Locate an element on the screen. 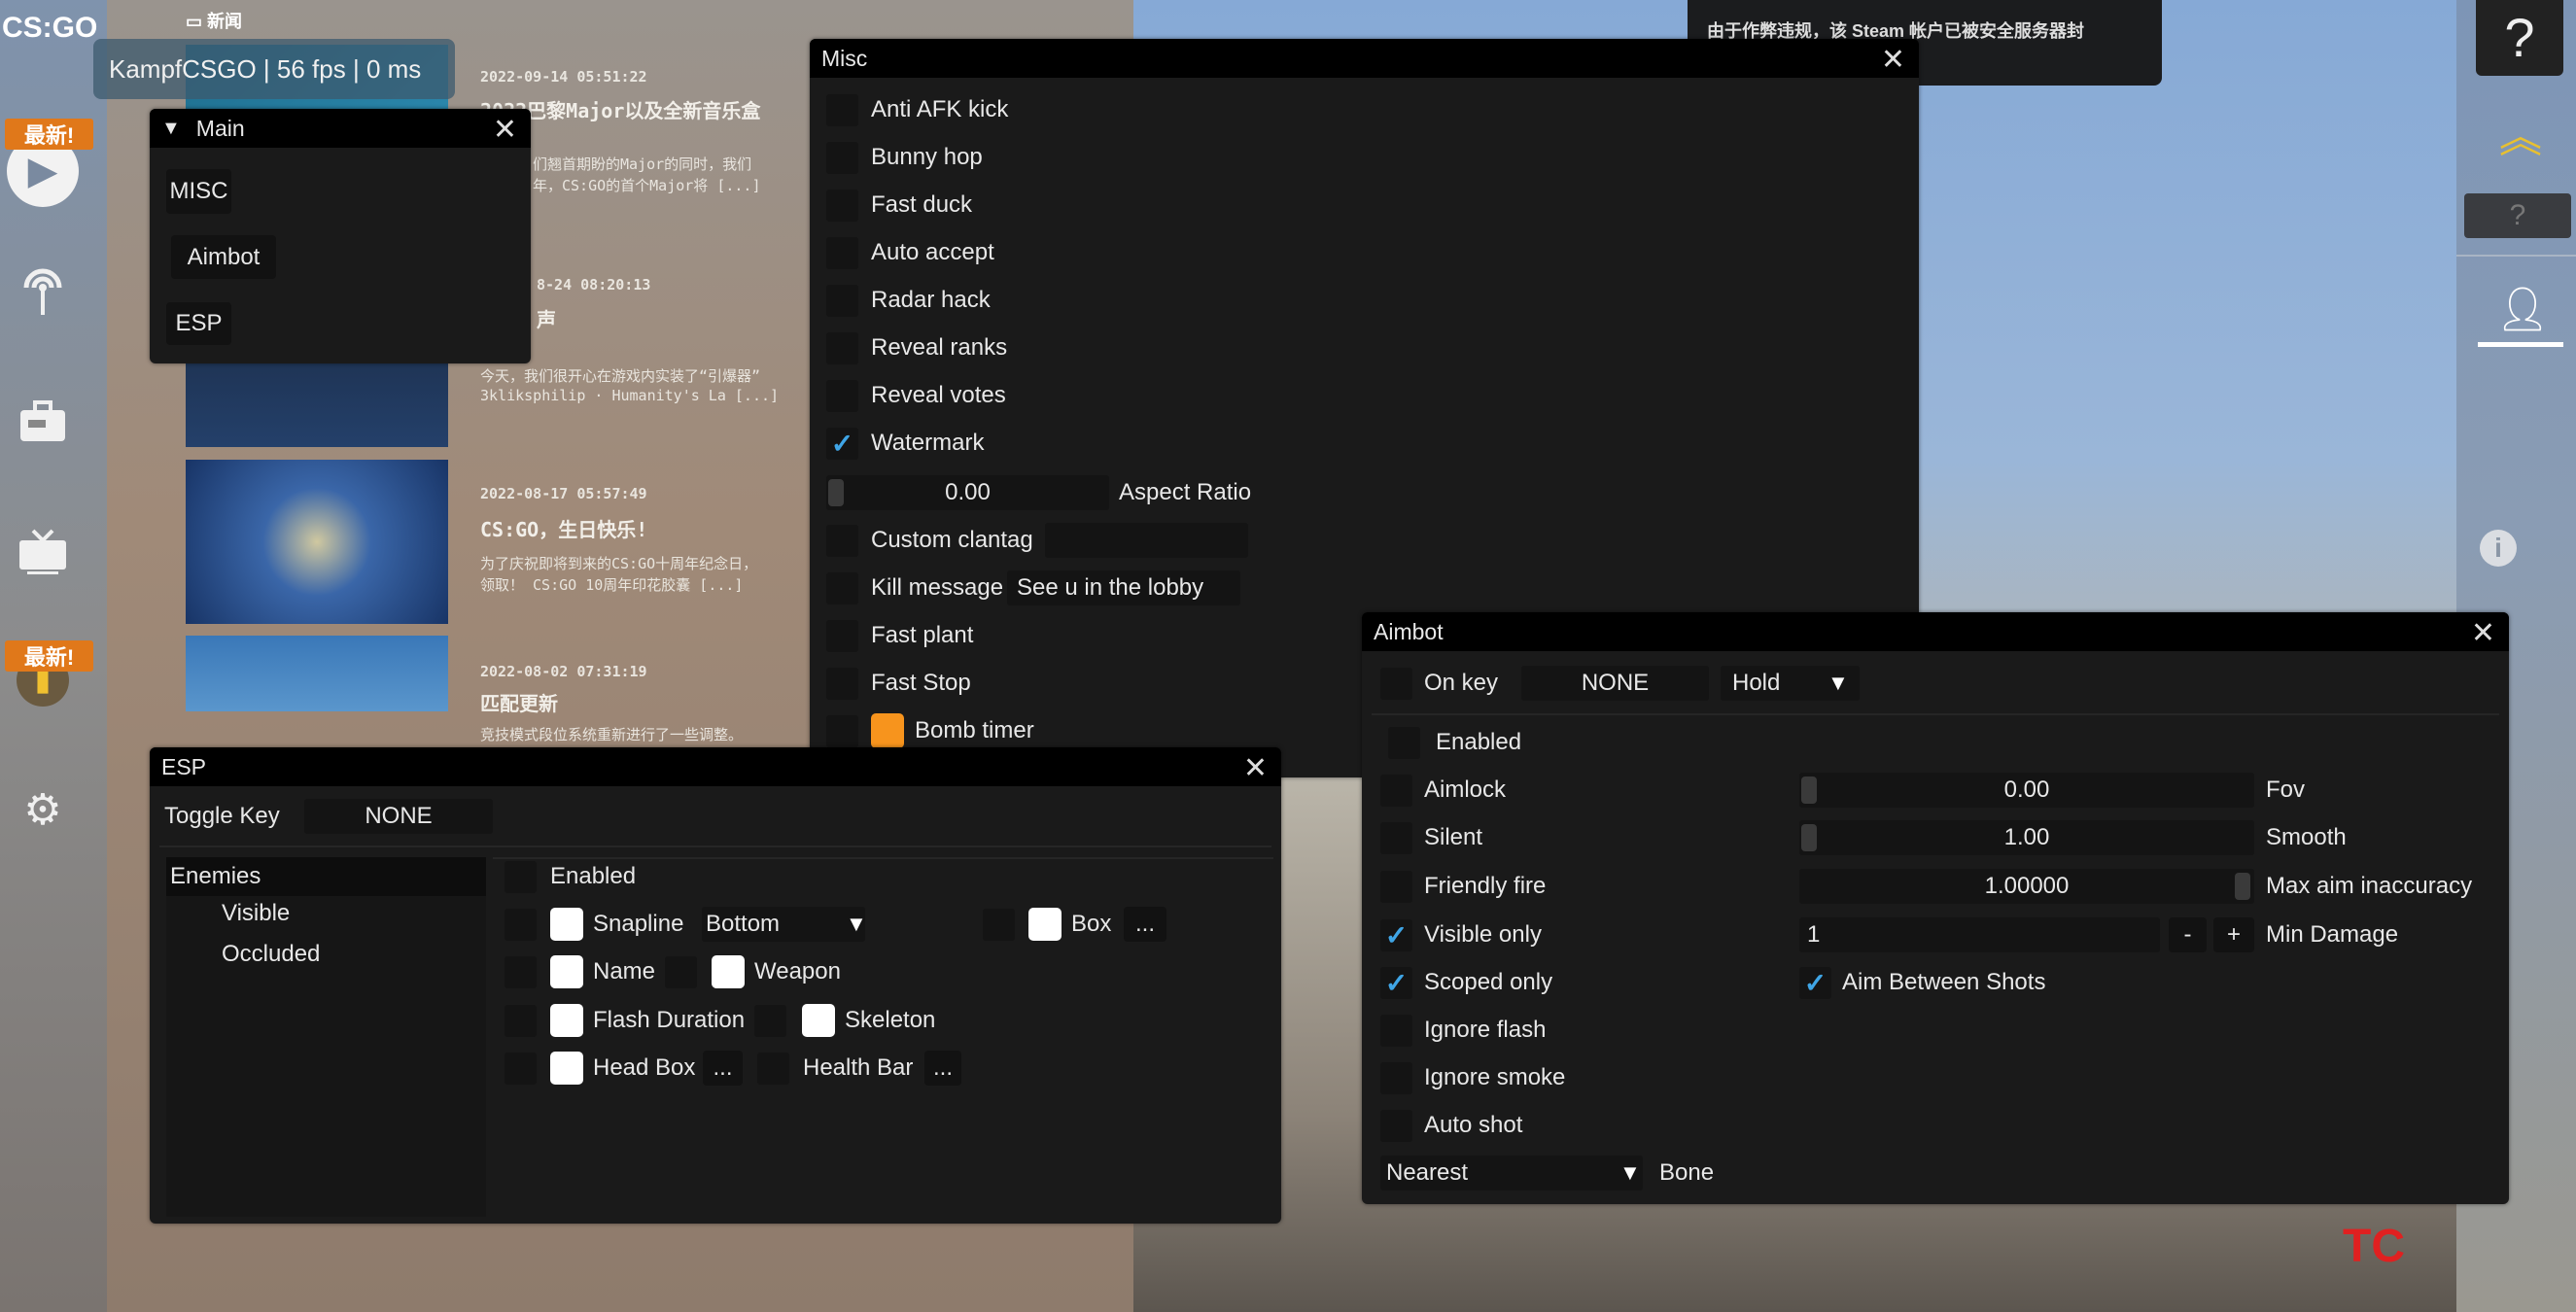 This screenshot has width=2576, height=1312. esp-button: ESP is located at coordinates (198, 324).